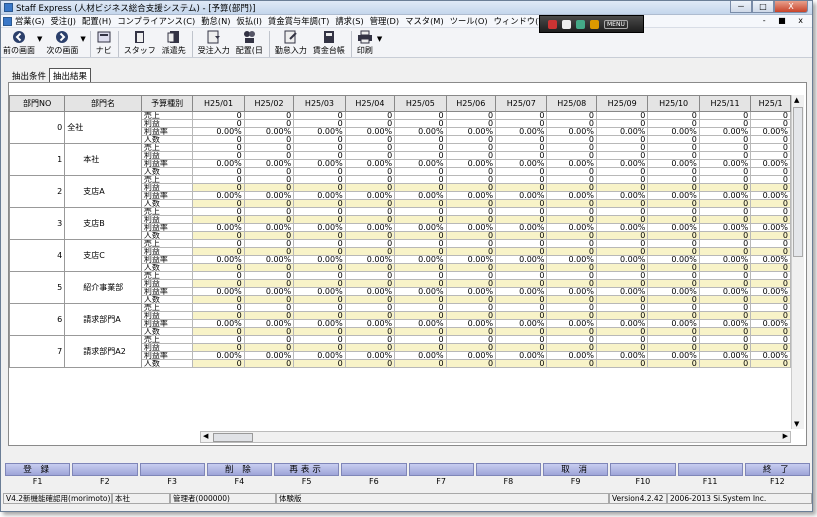 The width and height of the screenshot is (817, 517). Describe the element at coordinates (622, 103) in the screenshot. I see `column-header: H25/09` at that location.